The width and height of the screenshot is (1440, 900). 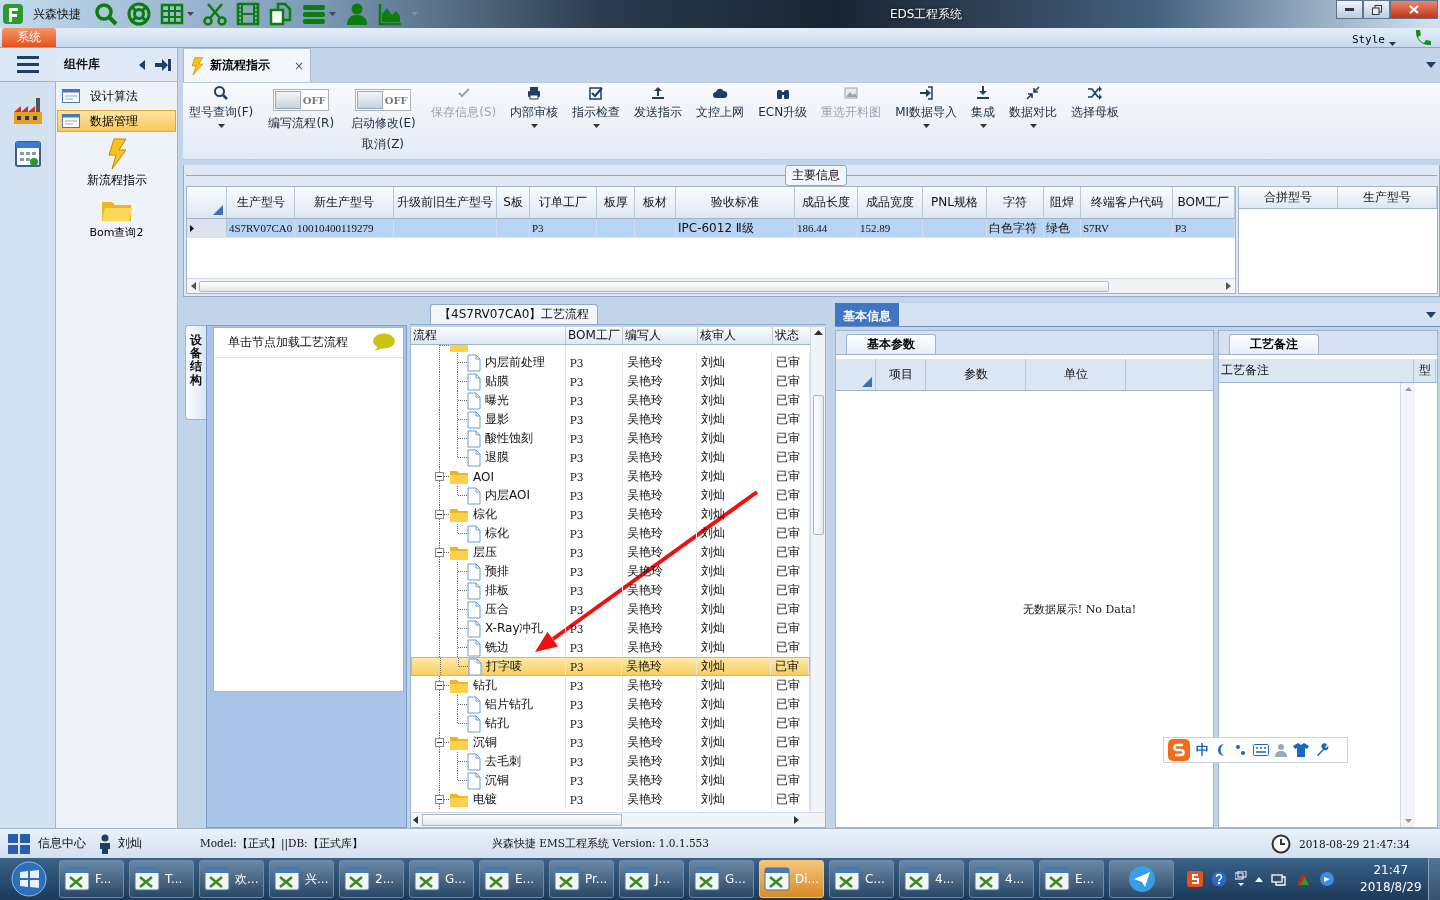 What do you see at coordinates (611, 761) in the screenshot?
I see `tree-row: 去毛刺 P3 吴艳玲 刘灿 已审` at bounding box center [611, 761].